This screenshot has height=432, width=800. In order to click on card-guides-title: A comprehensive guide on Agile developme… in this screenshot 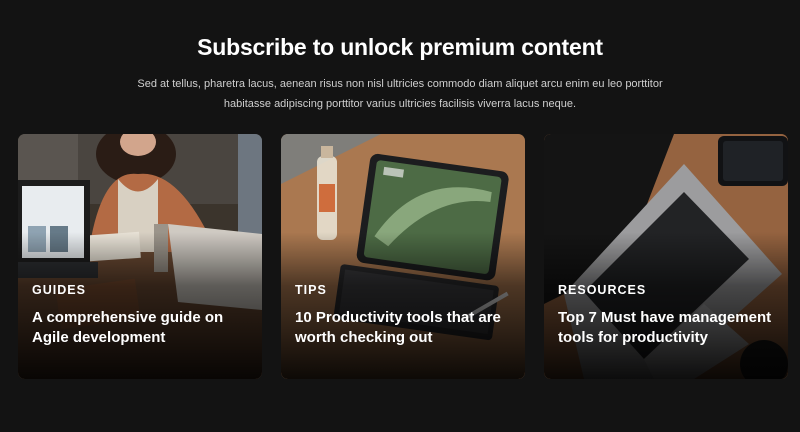, I will do `click(143, 328)`.